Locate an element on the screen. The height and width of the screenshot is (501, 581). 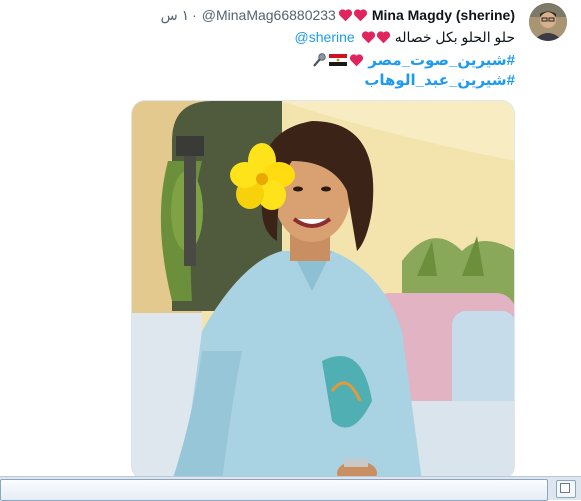
body-hearts is located at coordinates (376, 37).